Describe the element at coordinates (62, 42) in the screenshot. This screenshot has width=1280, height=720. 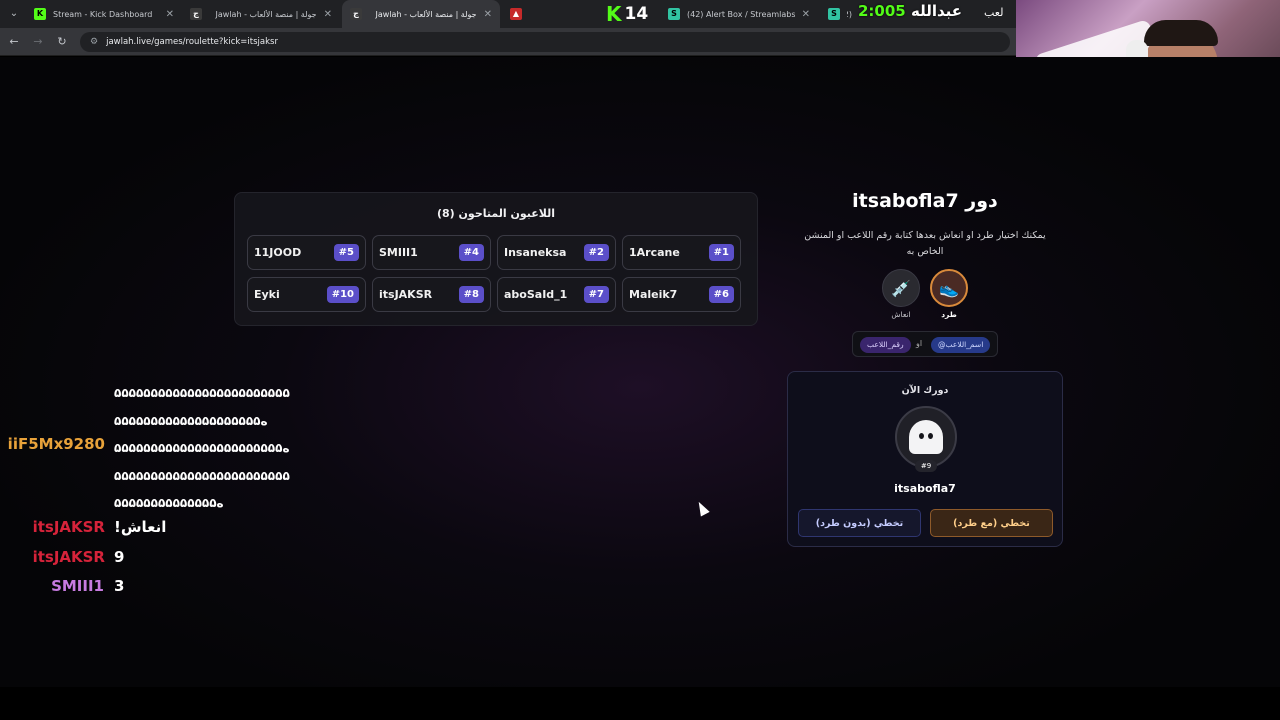
I see `reload-icon: ↻` at that location.